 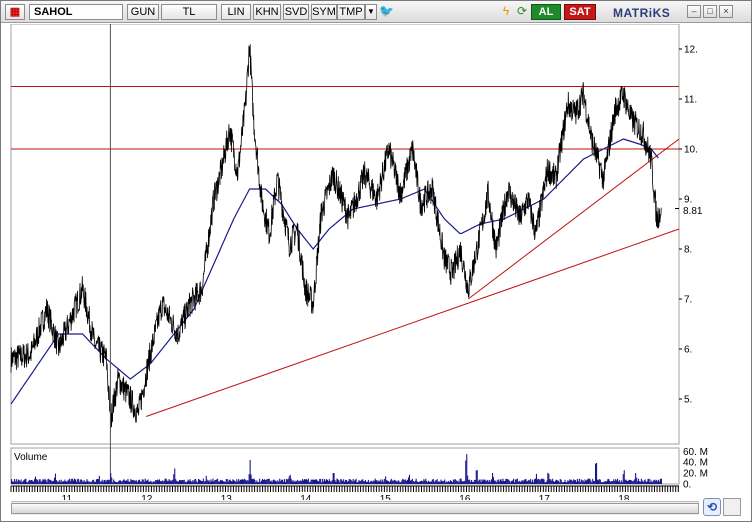 I want to click on currency-button: TL, so click(x=189, y=12).